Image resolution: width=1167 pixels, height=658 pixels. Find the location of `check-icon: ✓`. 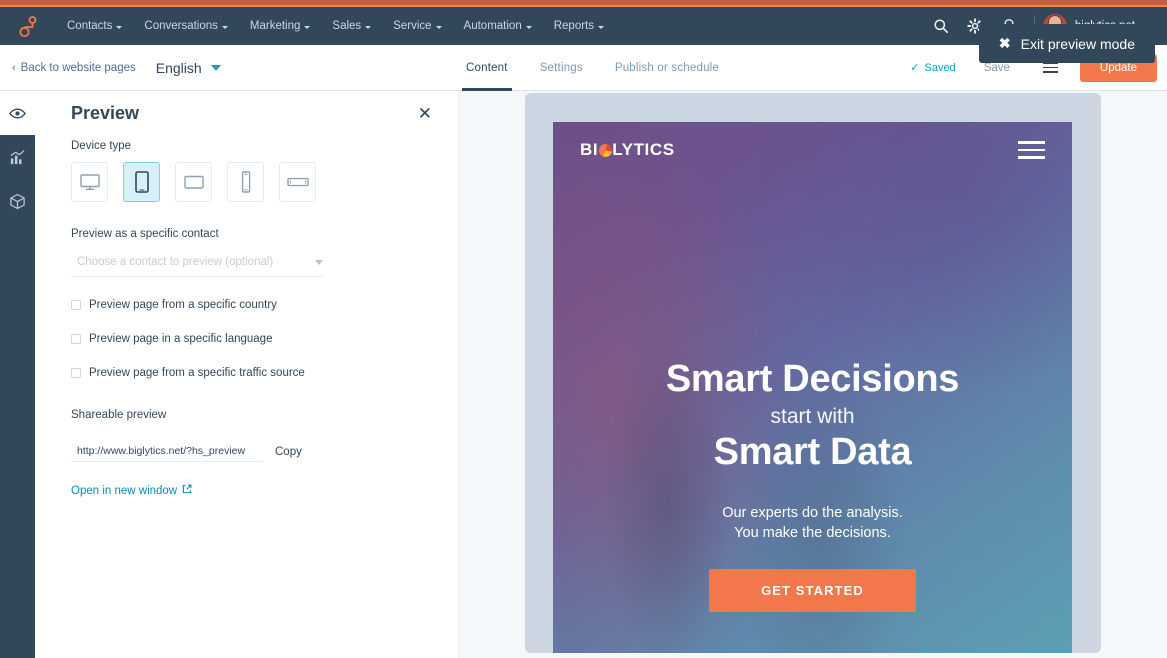

check-icon: ✓ is located at coordinates (915, 68).